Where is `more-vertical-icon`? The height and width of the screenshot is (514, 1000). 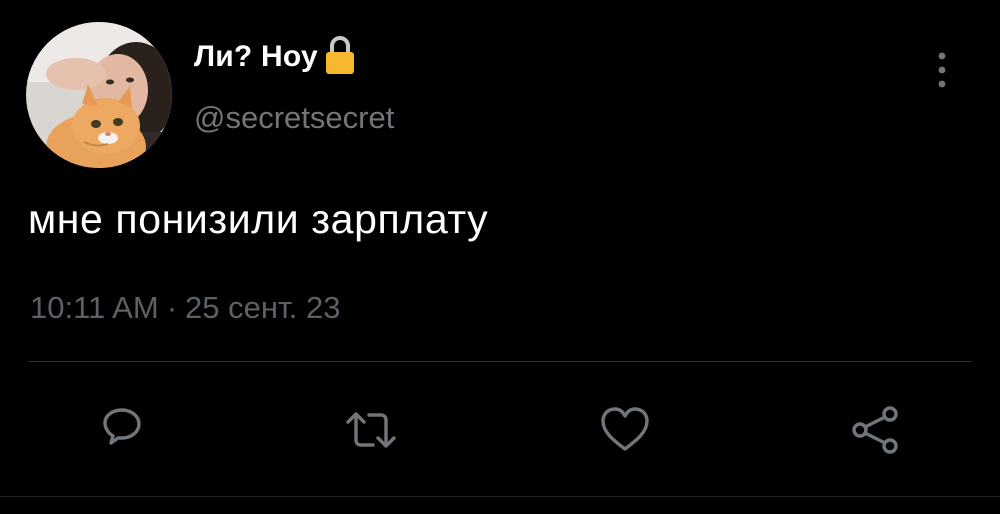 more-vertical-icon is located at coordinates (942, 70).